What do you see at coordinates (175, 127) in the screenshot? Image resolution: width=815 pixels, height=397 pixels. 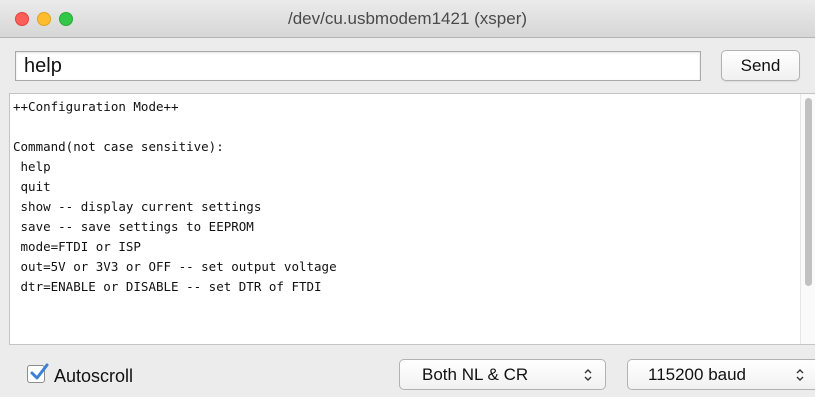 I see `serial-output-line` at bounding box center [175, 127].